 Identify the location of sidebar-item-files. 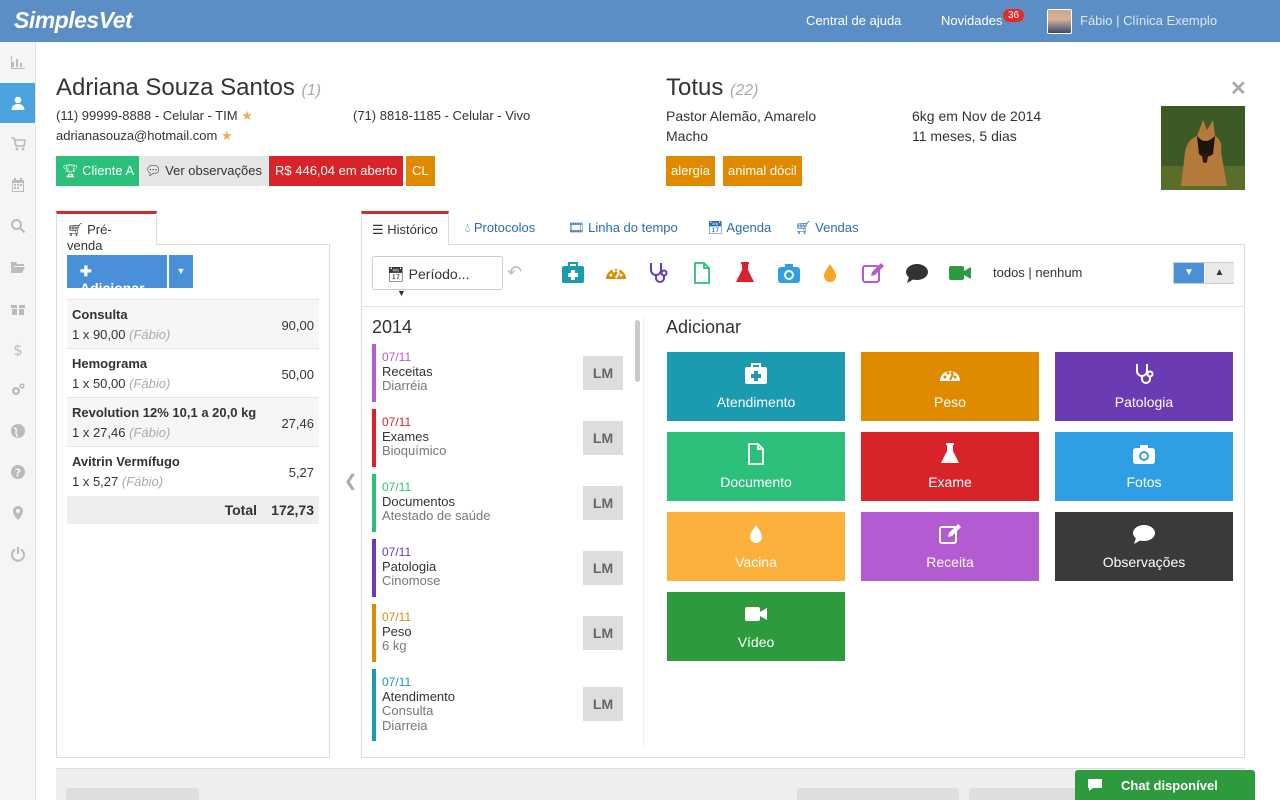
(17, 267).